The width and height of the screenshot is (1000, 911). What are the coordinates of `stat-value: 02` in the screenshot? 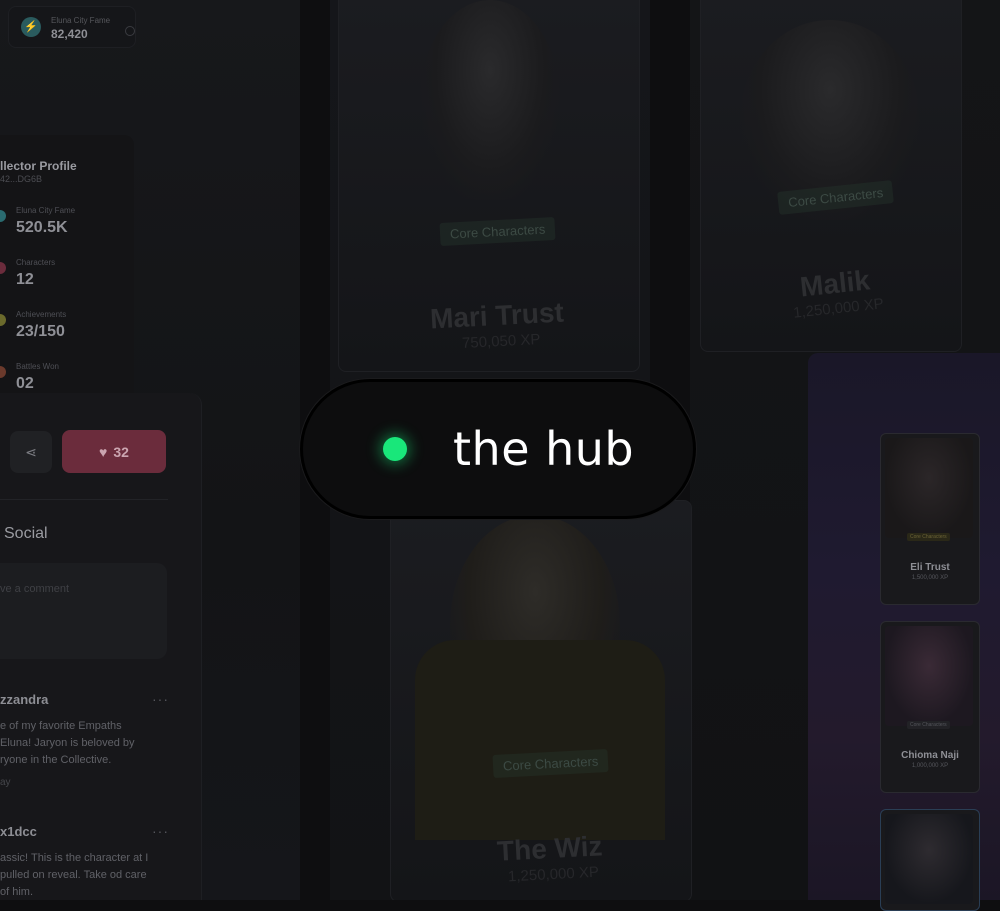 It's located at (25, 383).